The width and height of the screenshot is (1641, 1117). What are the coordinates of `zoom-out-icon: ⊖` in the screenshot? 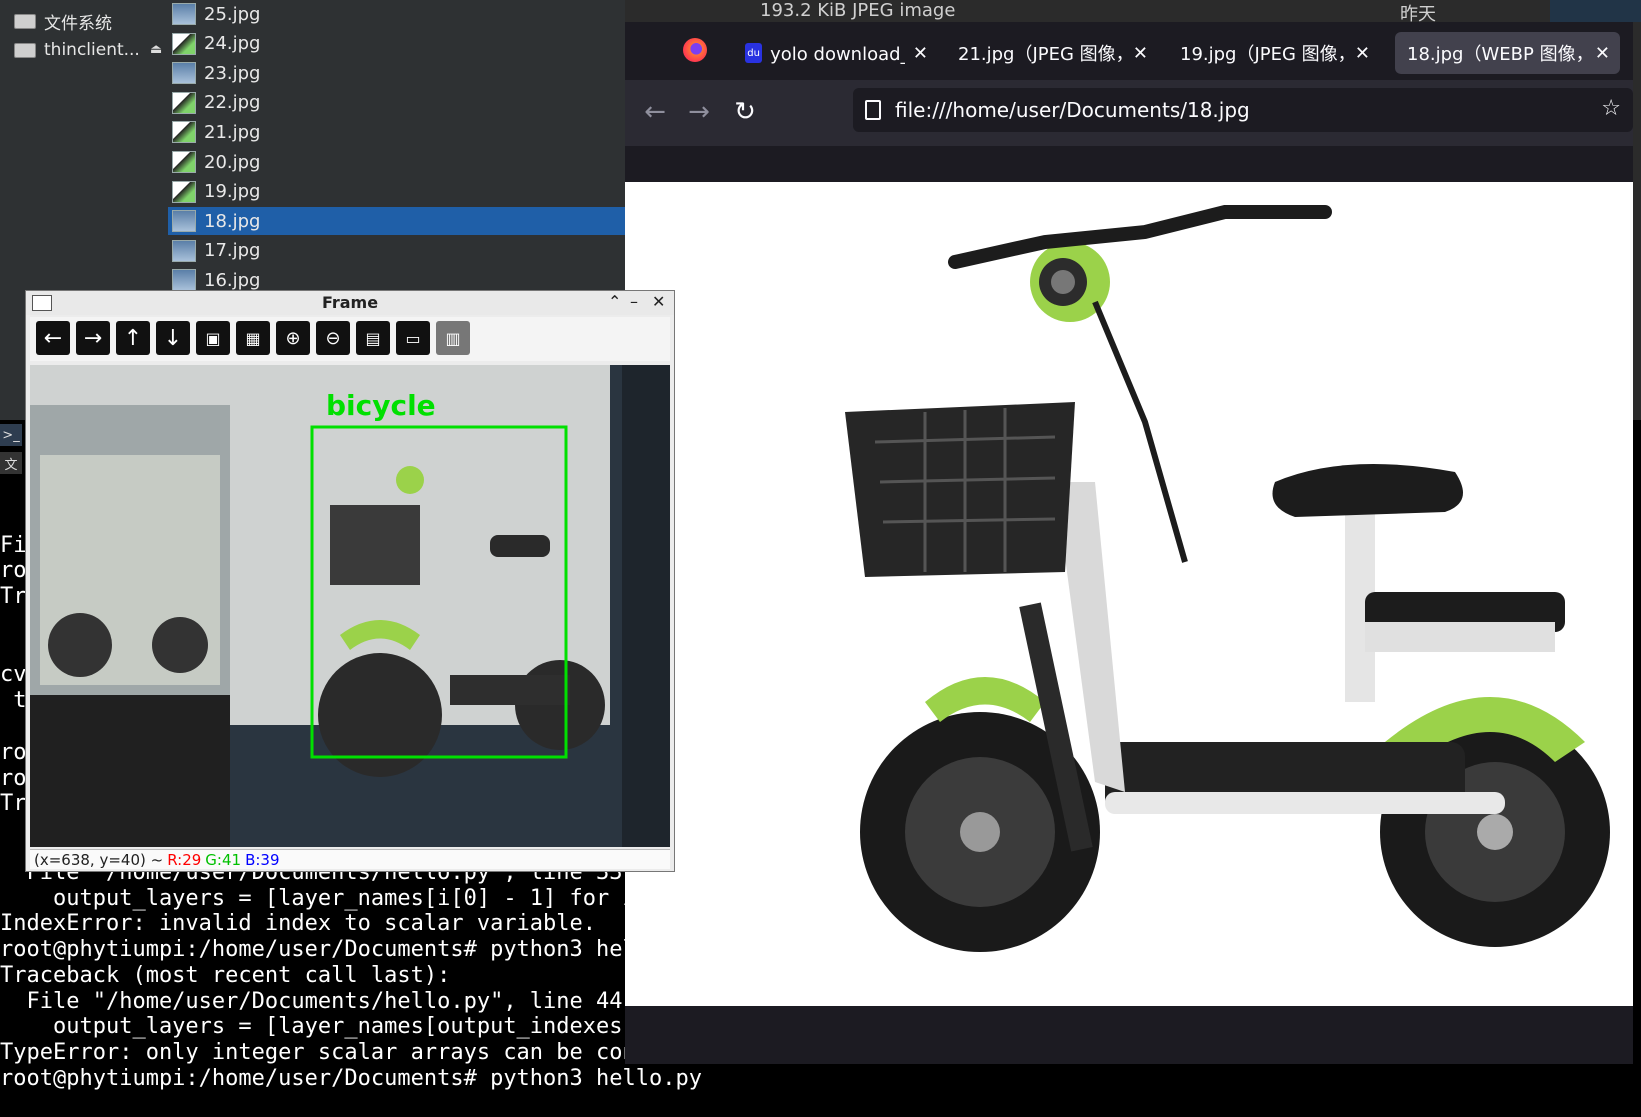 It's located at (333, 338).